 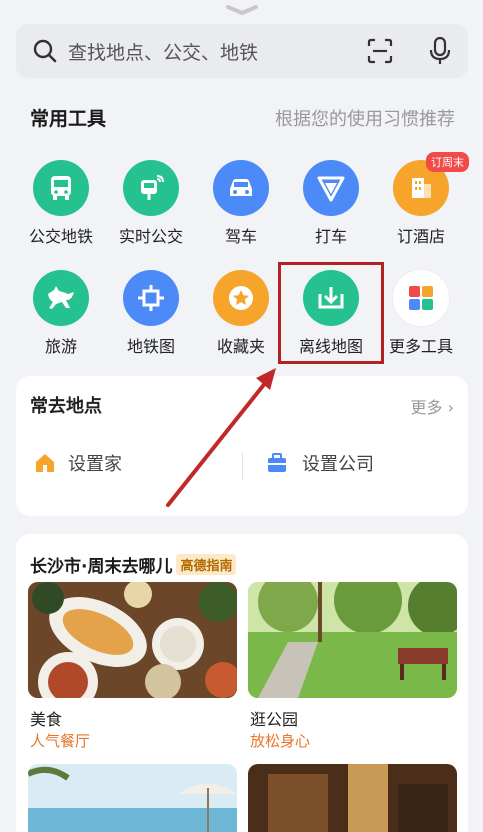 What do you see at coordinates (150, 346) in the screenshot?
I see `tool-label: 地铁图` at bounding box center [150, 346].